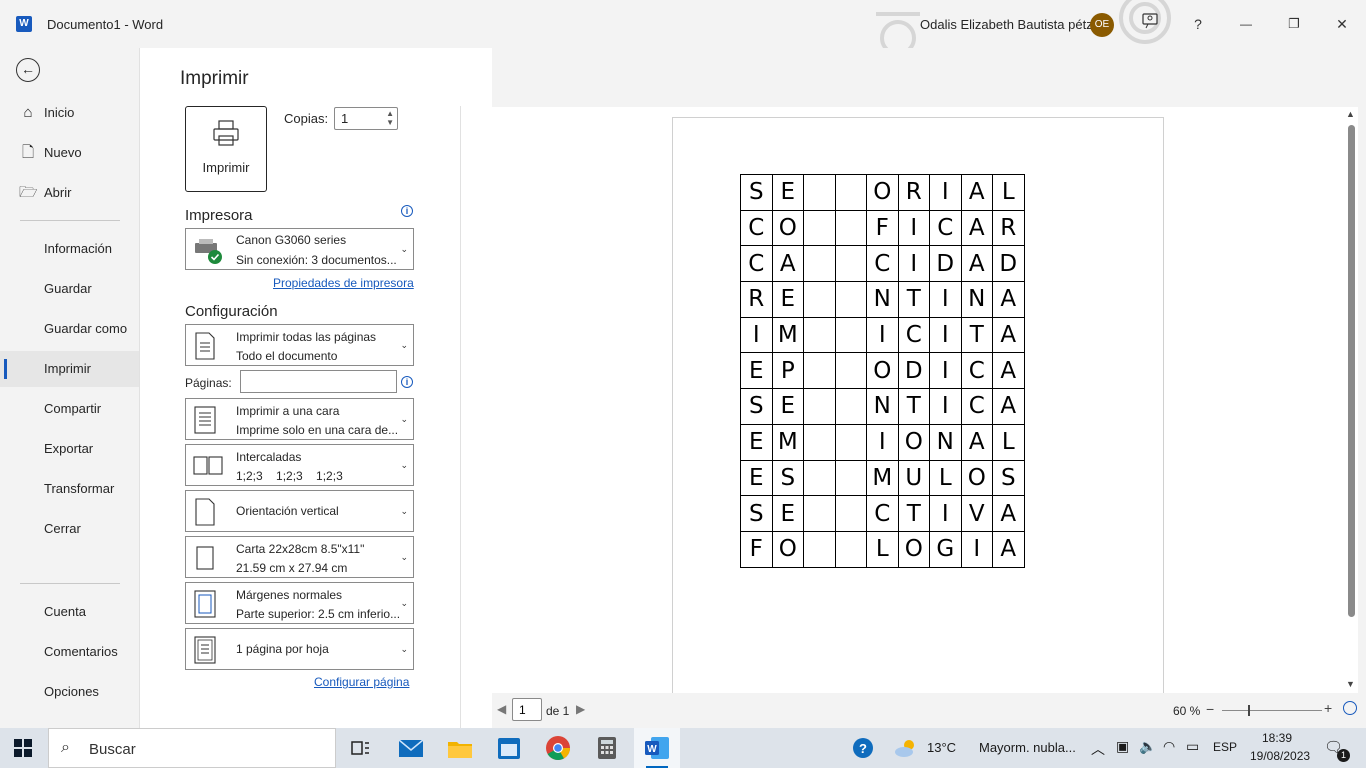  I want to click on nav-item-guardar-como: Guardar como, so click(69, 329).